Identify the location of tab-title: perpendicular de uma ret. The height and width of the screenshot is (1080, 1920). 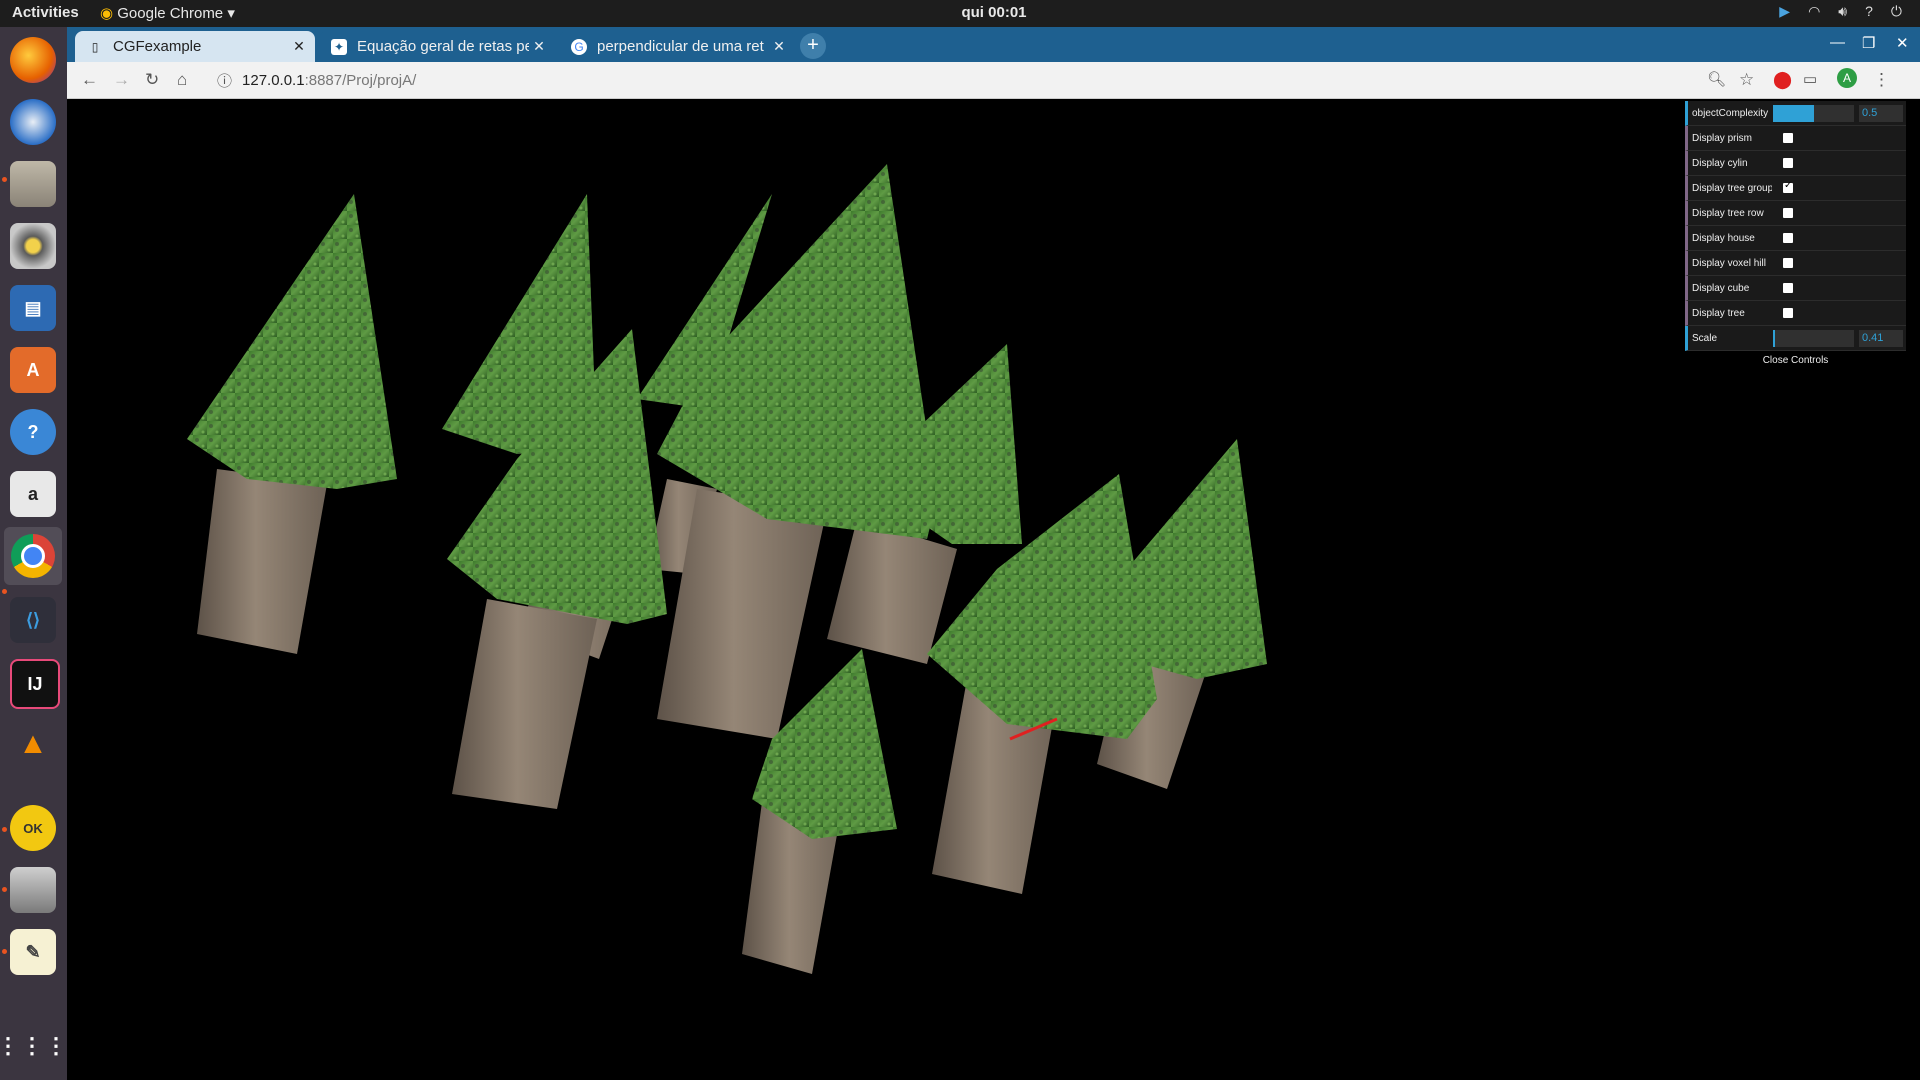
(680, 46).